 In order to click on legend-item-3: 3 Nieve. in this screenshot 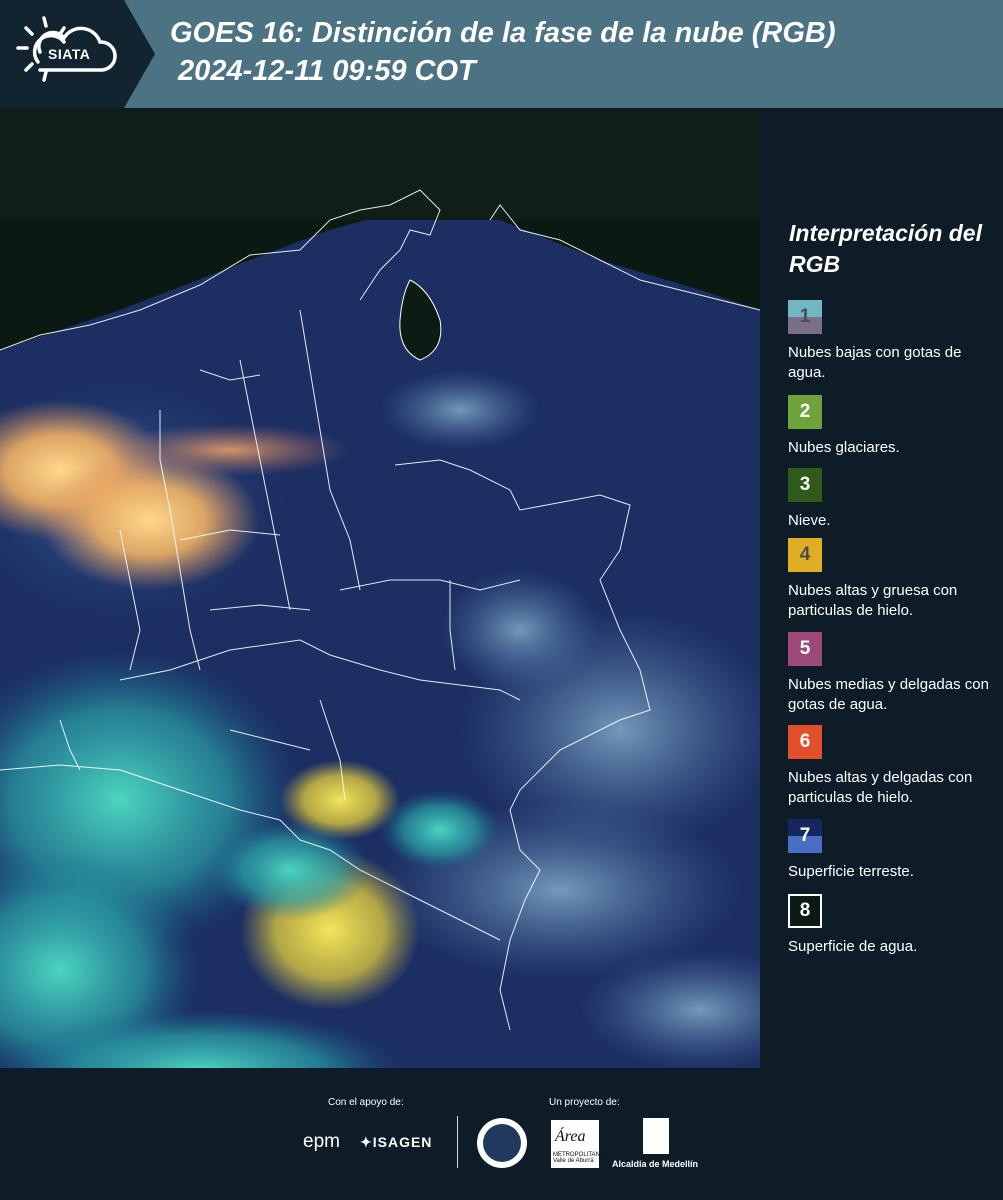, I will do `click(895, 499)`.